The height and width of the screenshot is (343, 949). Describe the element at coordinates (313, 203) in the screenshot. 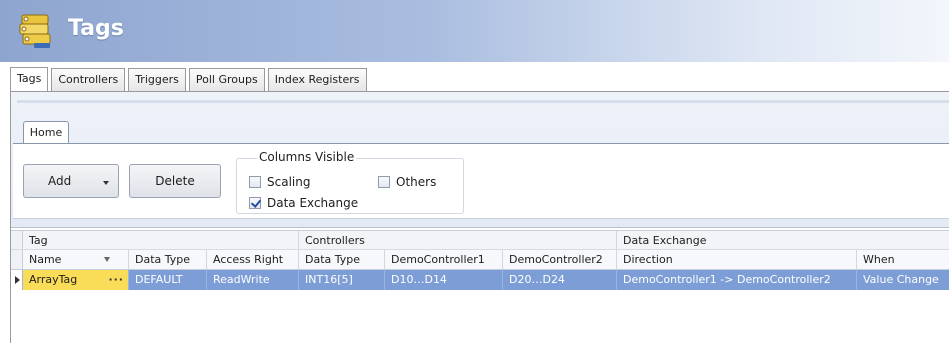

I see `data-exchange-label: Data Exchange` at that location.